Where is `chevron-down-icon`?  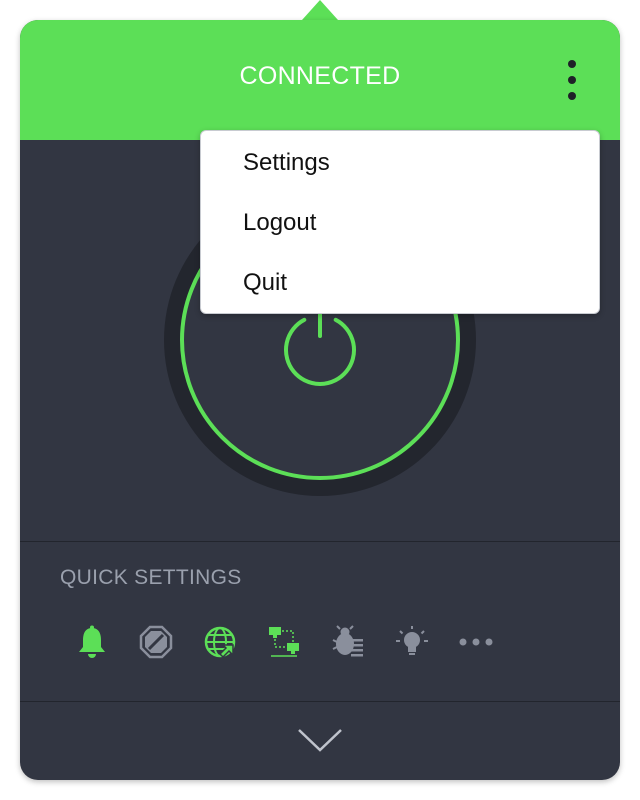 chevron-down-icon is located at coordinates (320, 740).